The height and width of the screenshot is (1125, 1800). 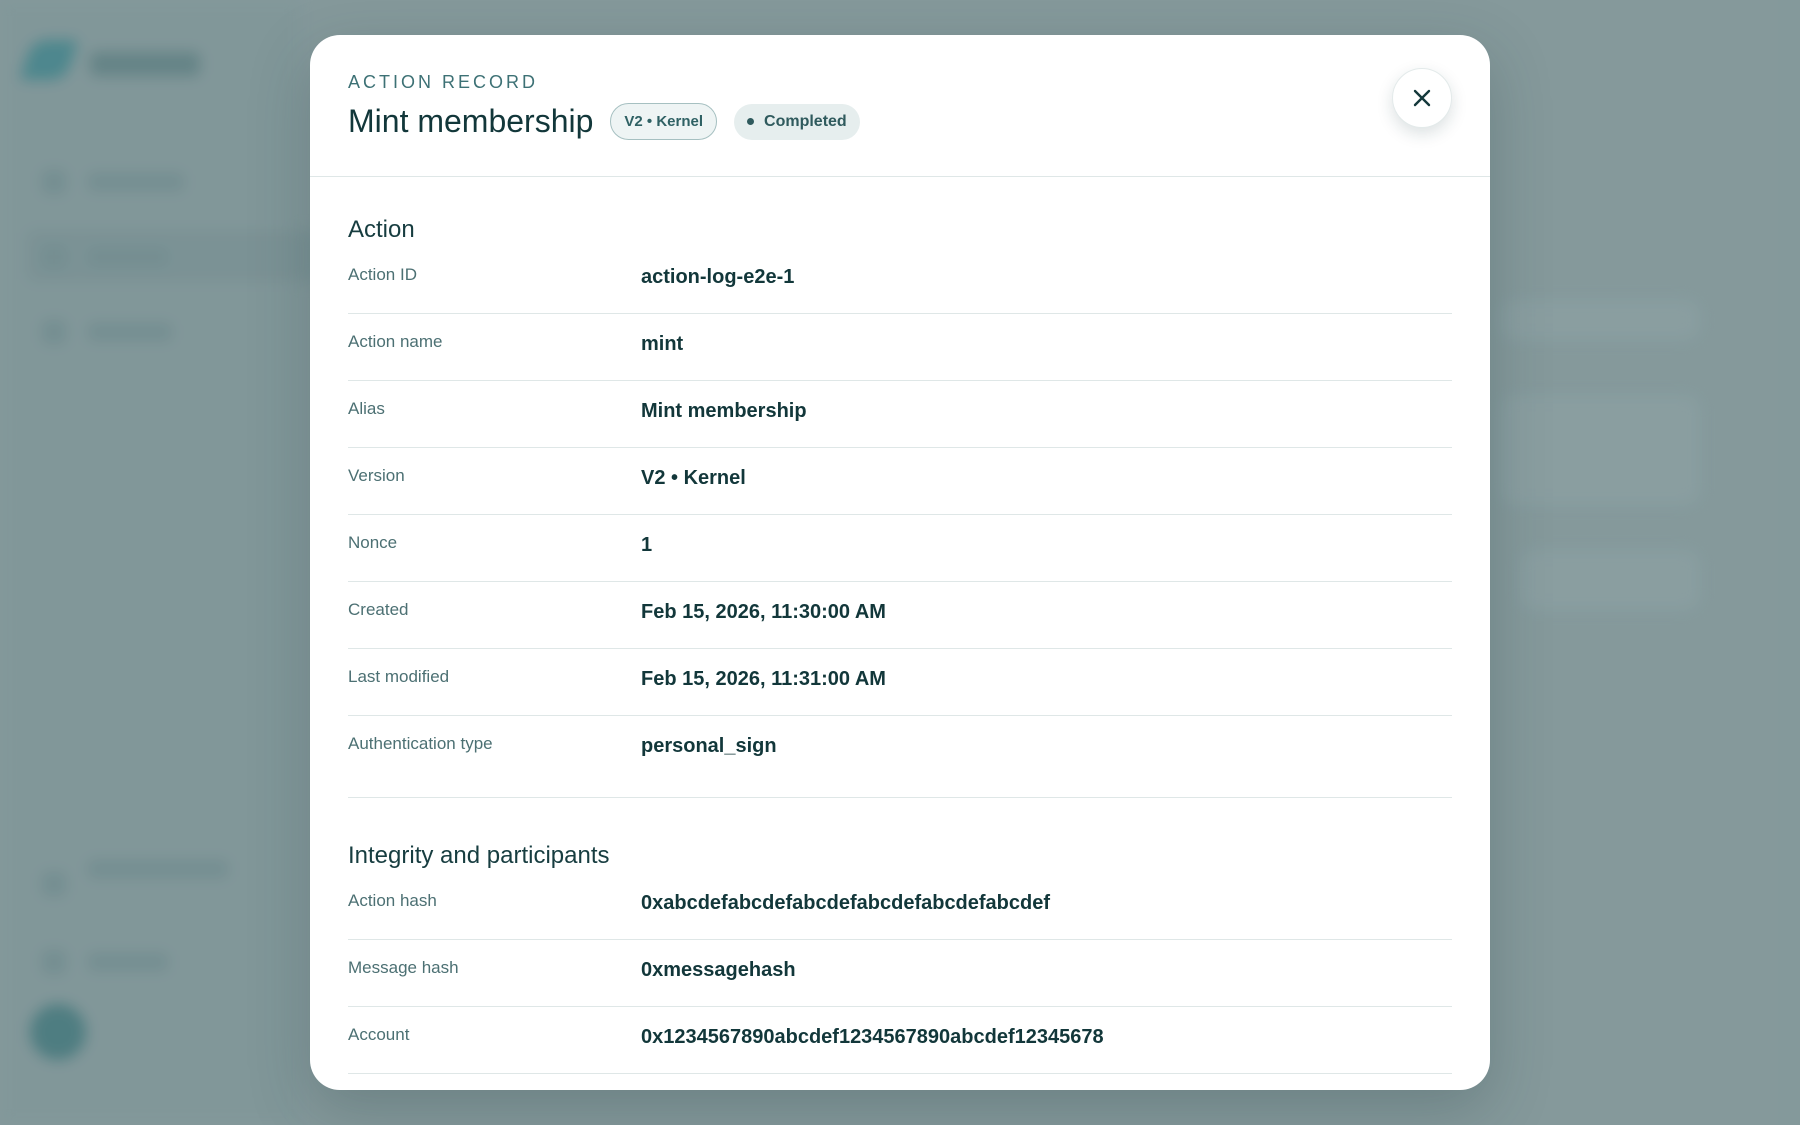 What do you see at coordinates (900, 615) in the screenshot?
I see `detail-row-created: Created Feb 15, 2026, 11:30:00 AM` at bounding box center [900, 615].